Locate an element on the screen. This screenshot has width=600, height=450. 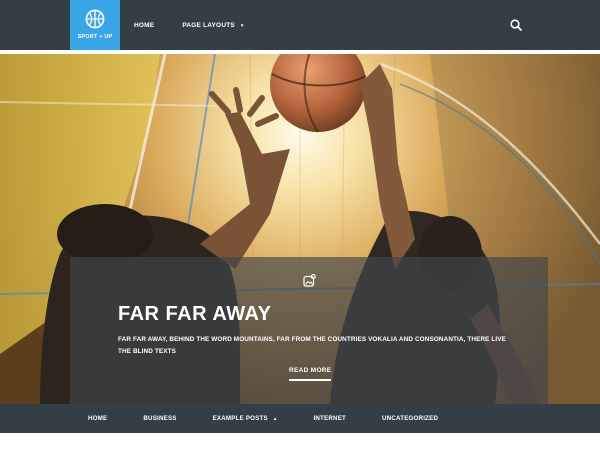
nav-item-label: INTERNET is located at coordinates (330, 418).